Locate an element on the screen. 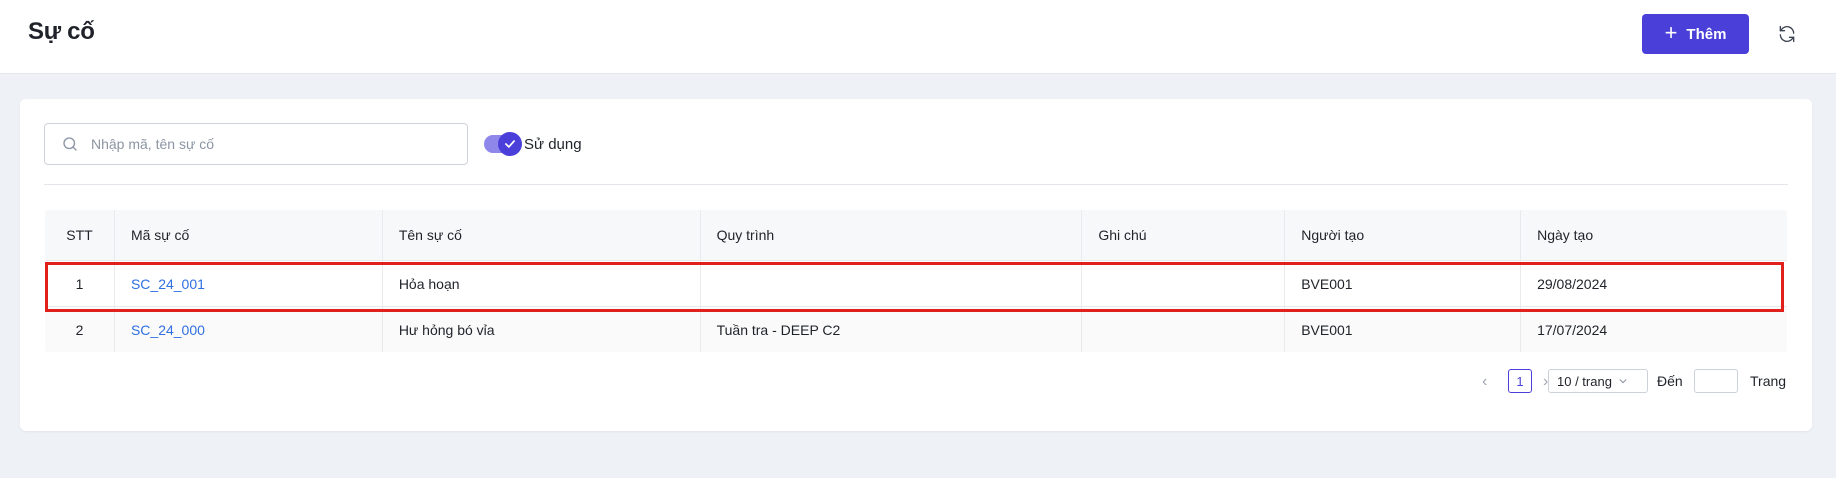 This screenshot has height=478, width=1836. page-size-value: 10 / trang is located at coordinates (1584, 381).